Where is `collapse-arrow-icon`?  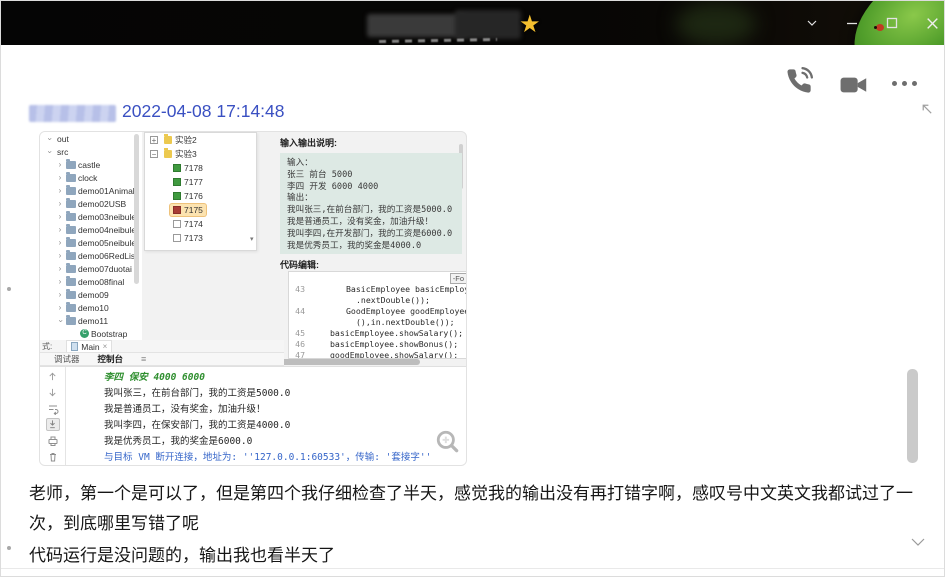 collapse-arrow-icon is located at coordinates (926, 110).